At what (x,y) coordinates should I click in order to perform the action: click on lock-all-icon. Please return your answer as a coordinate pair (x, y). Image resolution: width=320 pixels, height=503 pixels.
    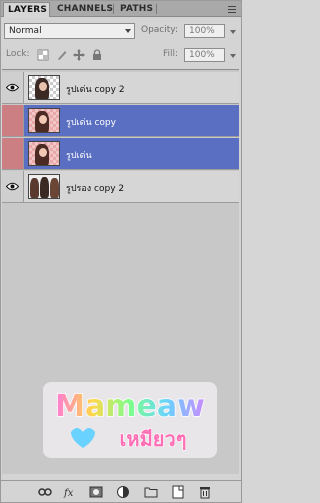
    Looking at the image, I should click on (97, 55).